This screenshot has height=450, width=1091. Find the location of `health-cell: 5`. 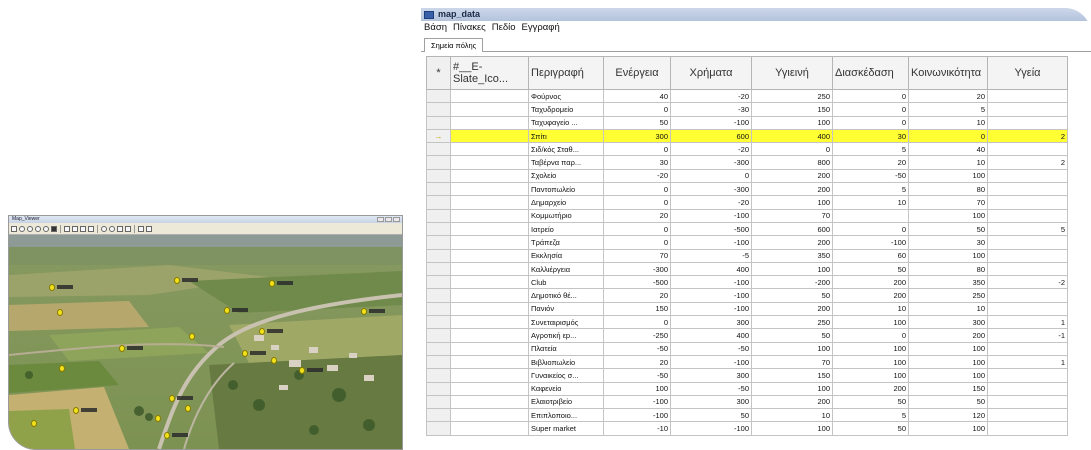

health-cell: 5 is located at coordinates (1027, 229).